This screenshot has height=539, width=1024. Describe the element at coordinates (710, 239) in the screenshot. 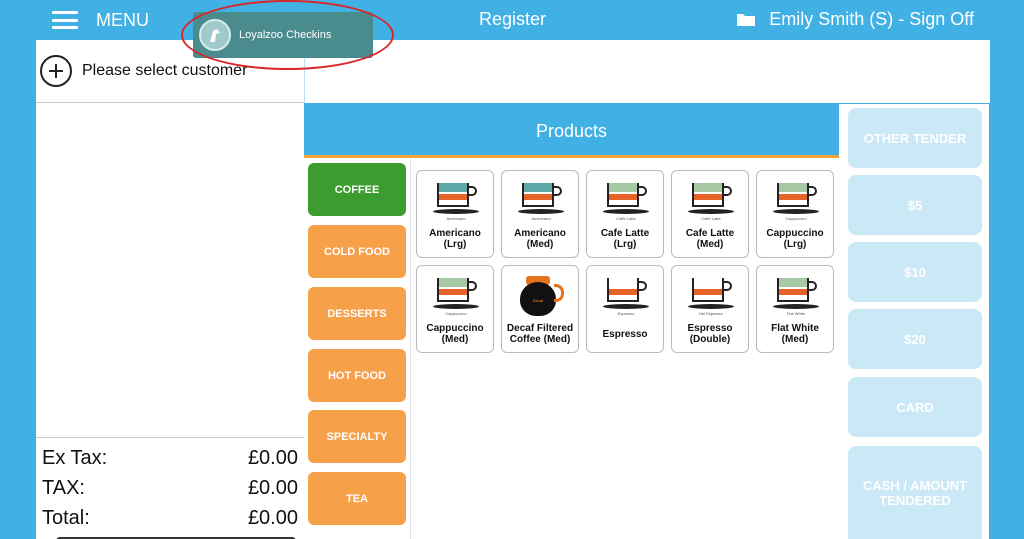

I see `product-name: Cafe Latte (Med)` at that location.